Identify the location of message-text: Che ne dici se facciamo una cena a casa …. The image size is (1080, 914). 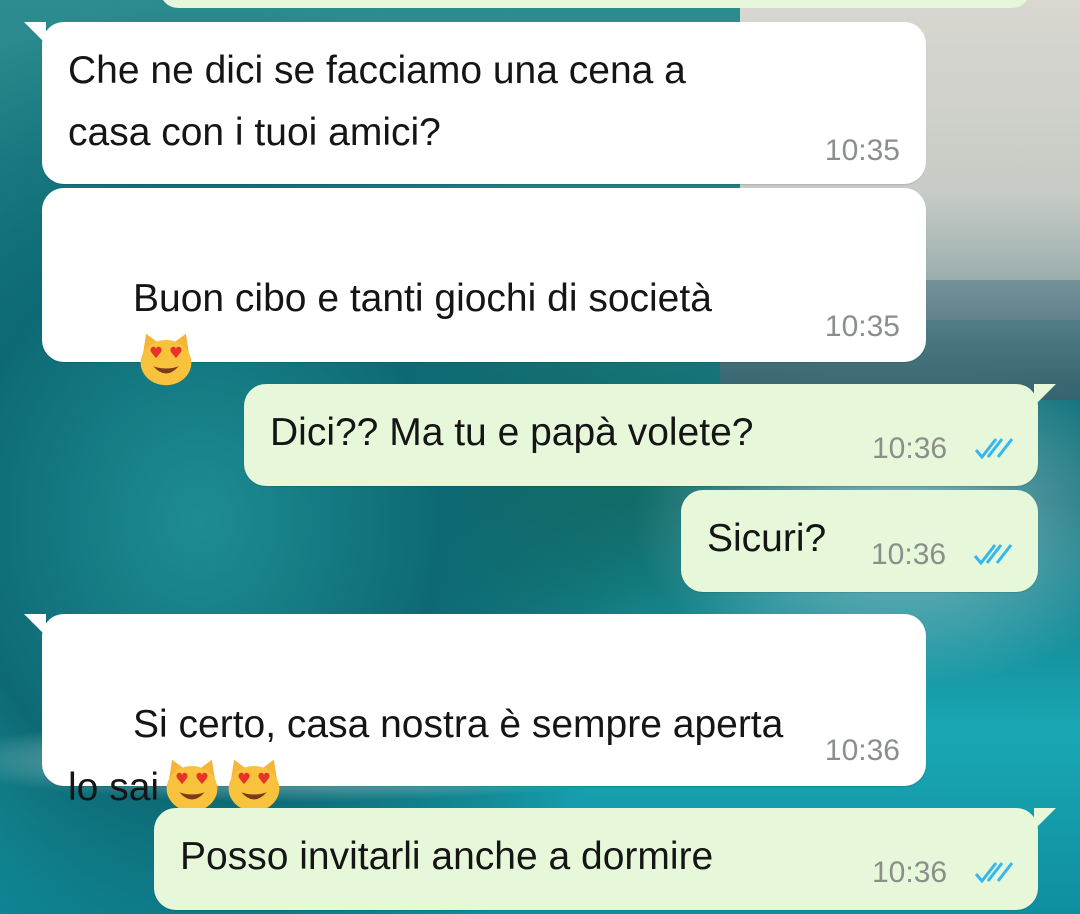
(377, 101).